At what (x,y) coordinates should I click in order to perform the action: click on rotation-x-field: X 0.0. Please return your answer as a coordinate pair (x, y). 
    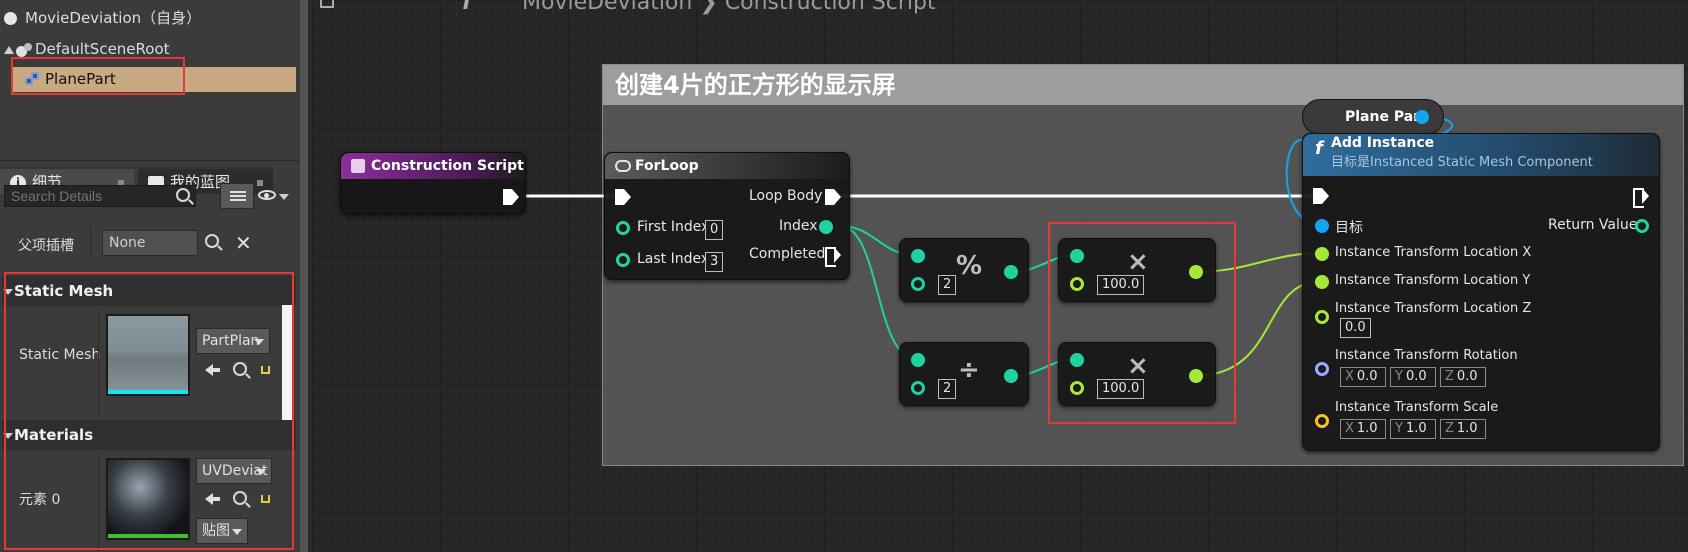
    Looking at the image, I should click on (1363, 377).